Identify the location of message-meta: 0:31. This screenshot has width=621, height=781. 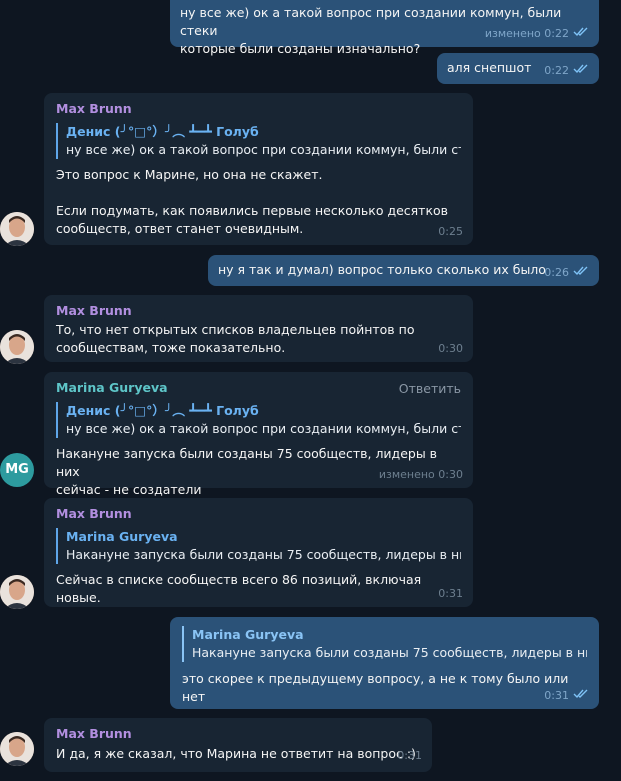
(566, 696).